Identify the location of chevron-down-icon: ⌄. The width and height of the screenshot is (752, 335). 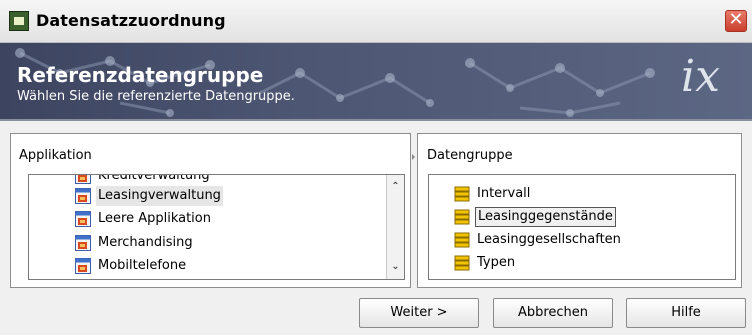
(395, 266).